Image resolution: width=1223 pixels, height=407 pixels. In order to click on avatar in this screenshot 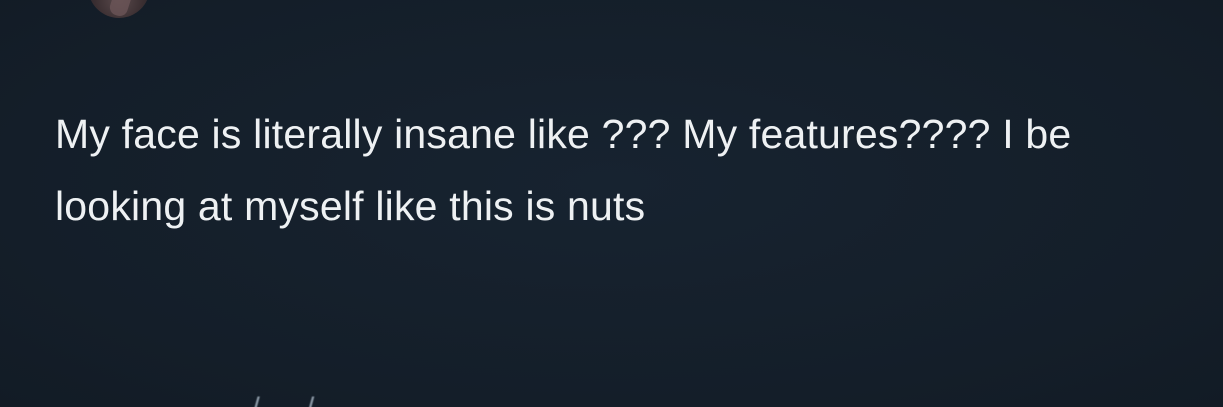, I will do `click(119, 9)`.